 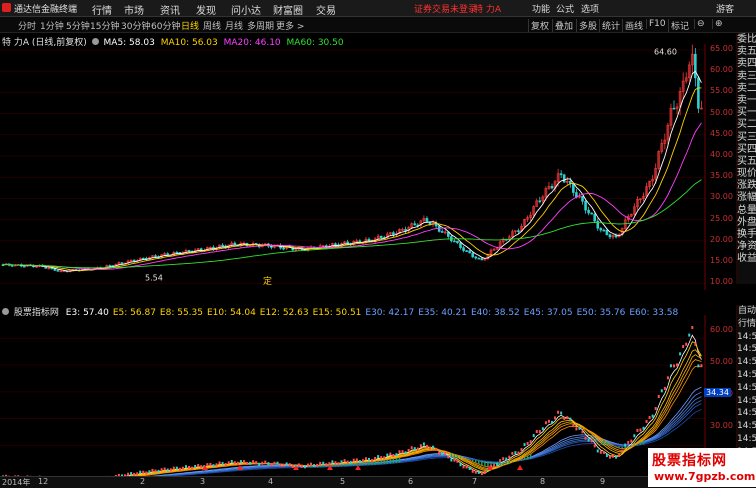 I want to click on quote-side-item: 卖二, so click(x=746, y=89).